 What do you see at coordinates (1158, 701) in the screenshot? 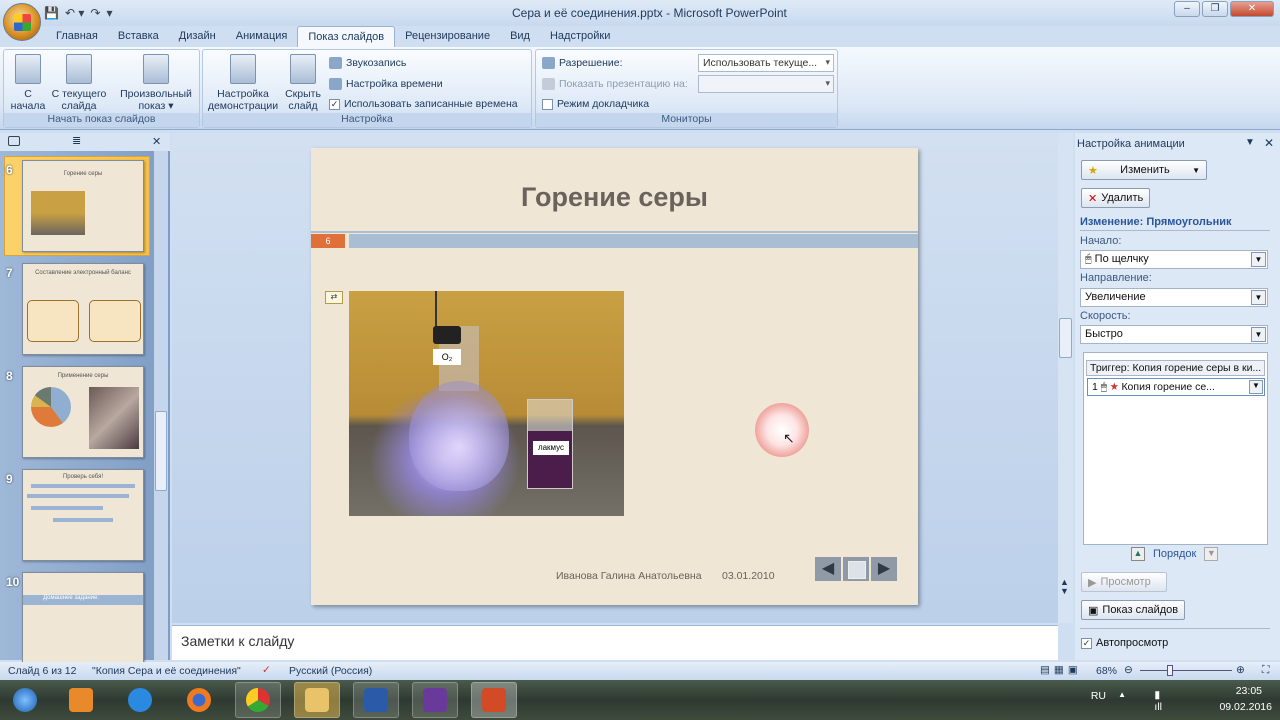
I see `network-icon: ▮ ıll` at bounding box center [1158, 701].